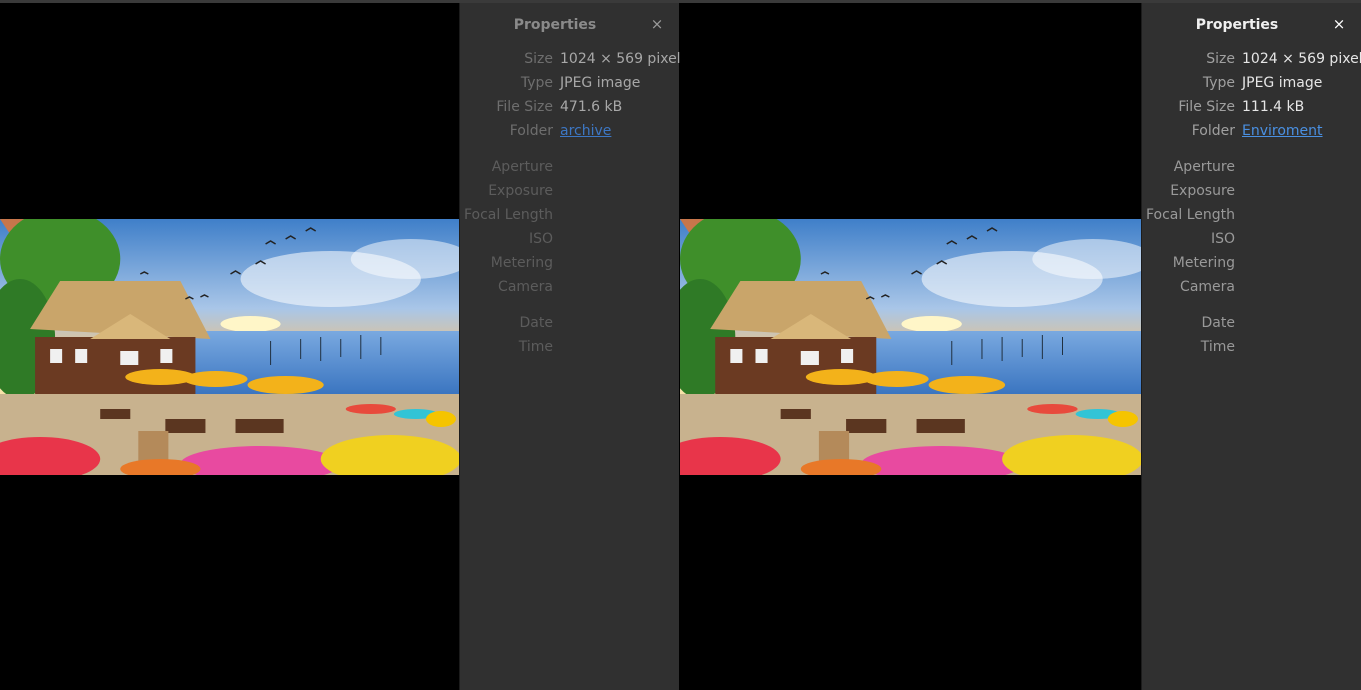 The height and width of the screenshot is (690, 1361). I want to click on folder-row: Folder Enviroment, so click(1251, 131).